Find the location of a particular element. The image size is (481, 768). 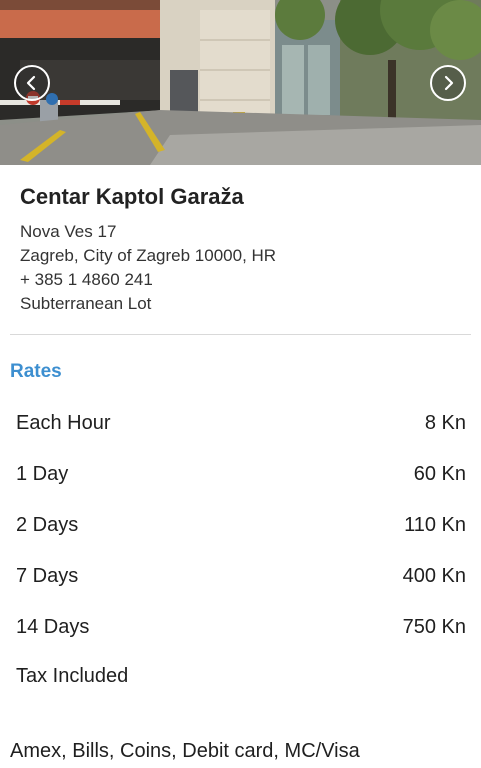

phone-number: + 385 1 4860 241 is located at coordinates (245, 280).